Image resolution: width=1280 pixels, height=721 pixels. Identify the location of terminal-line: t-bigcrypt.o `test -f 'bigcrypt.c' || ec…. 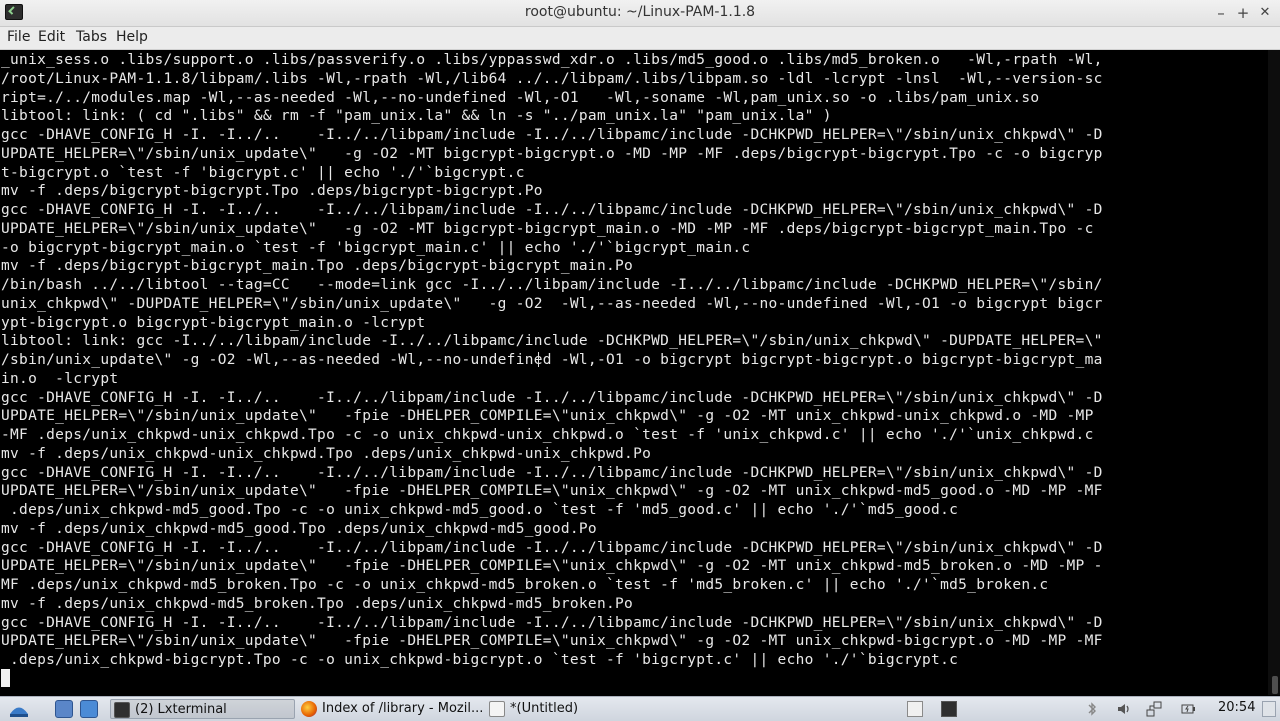
(263, 172).